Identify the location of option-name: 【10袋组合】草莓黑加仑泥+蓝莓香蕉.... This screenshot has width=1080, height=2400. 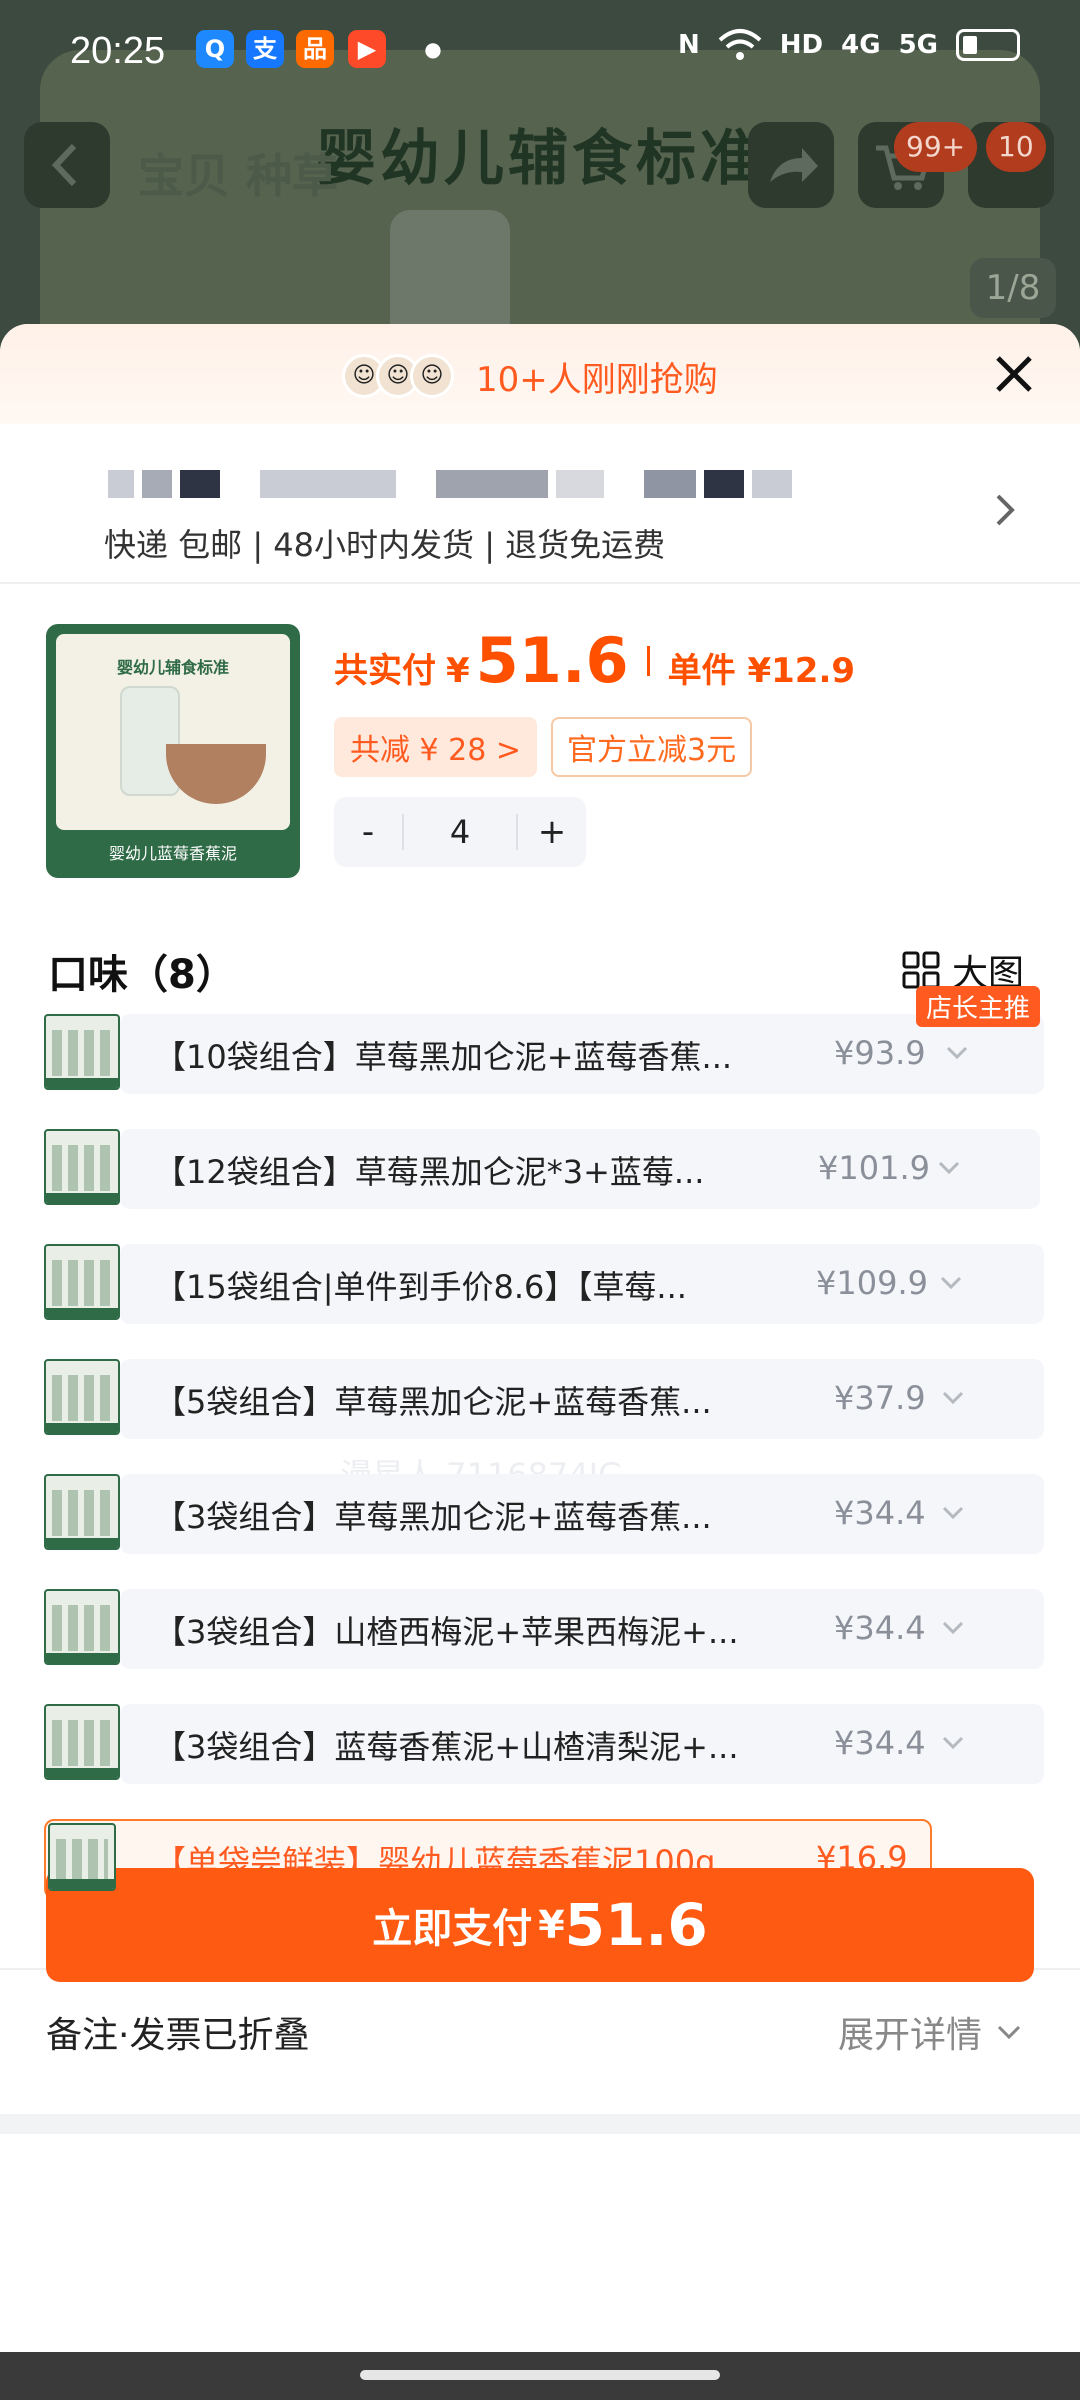
(443, 1057).